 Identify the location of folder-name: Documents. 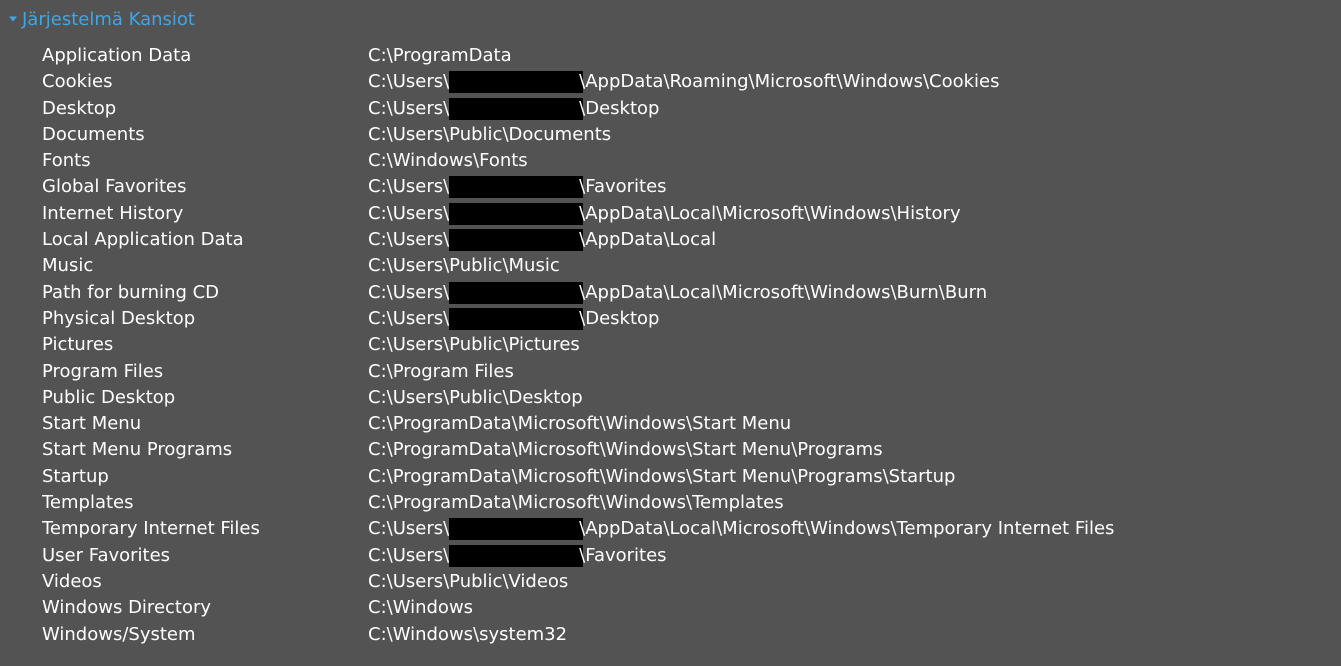
(93, 134).